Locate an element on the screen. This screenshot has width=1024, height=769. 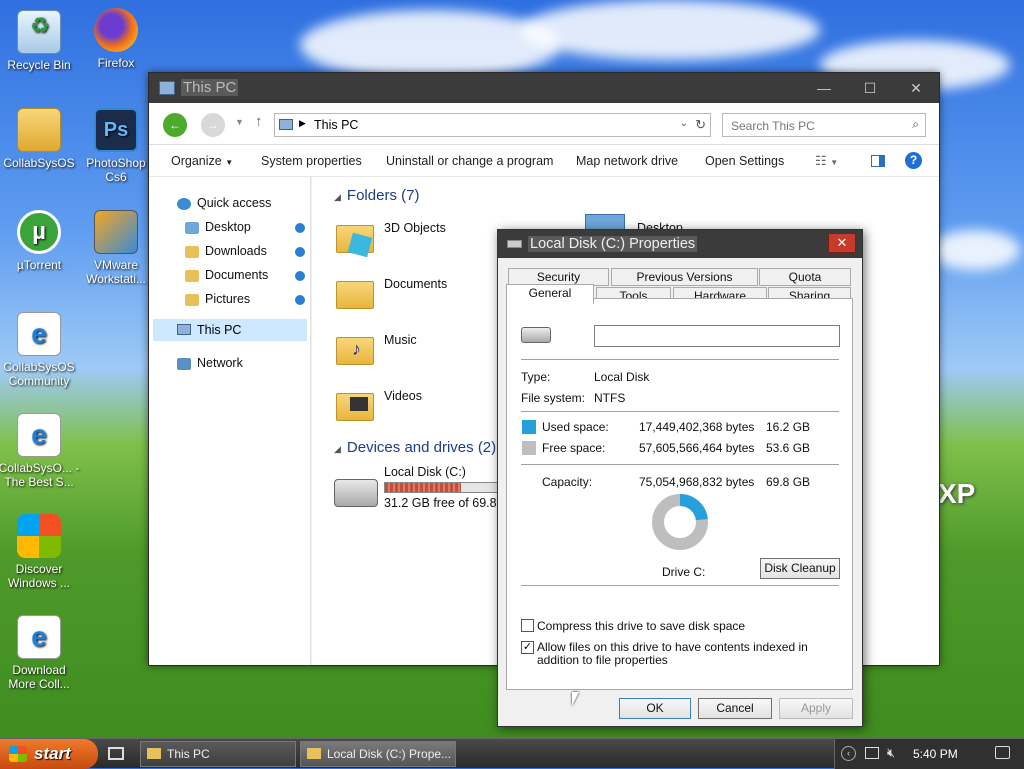
chevron-left-icon: ‹ is located at coordinates (848, 753).